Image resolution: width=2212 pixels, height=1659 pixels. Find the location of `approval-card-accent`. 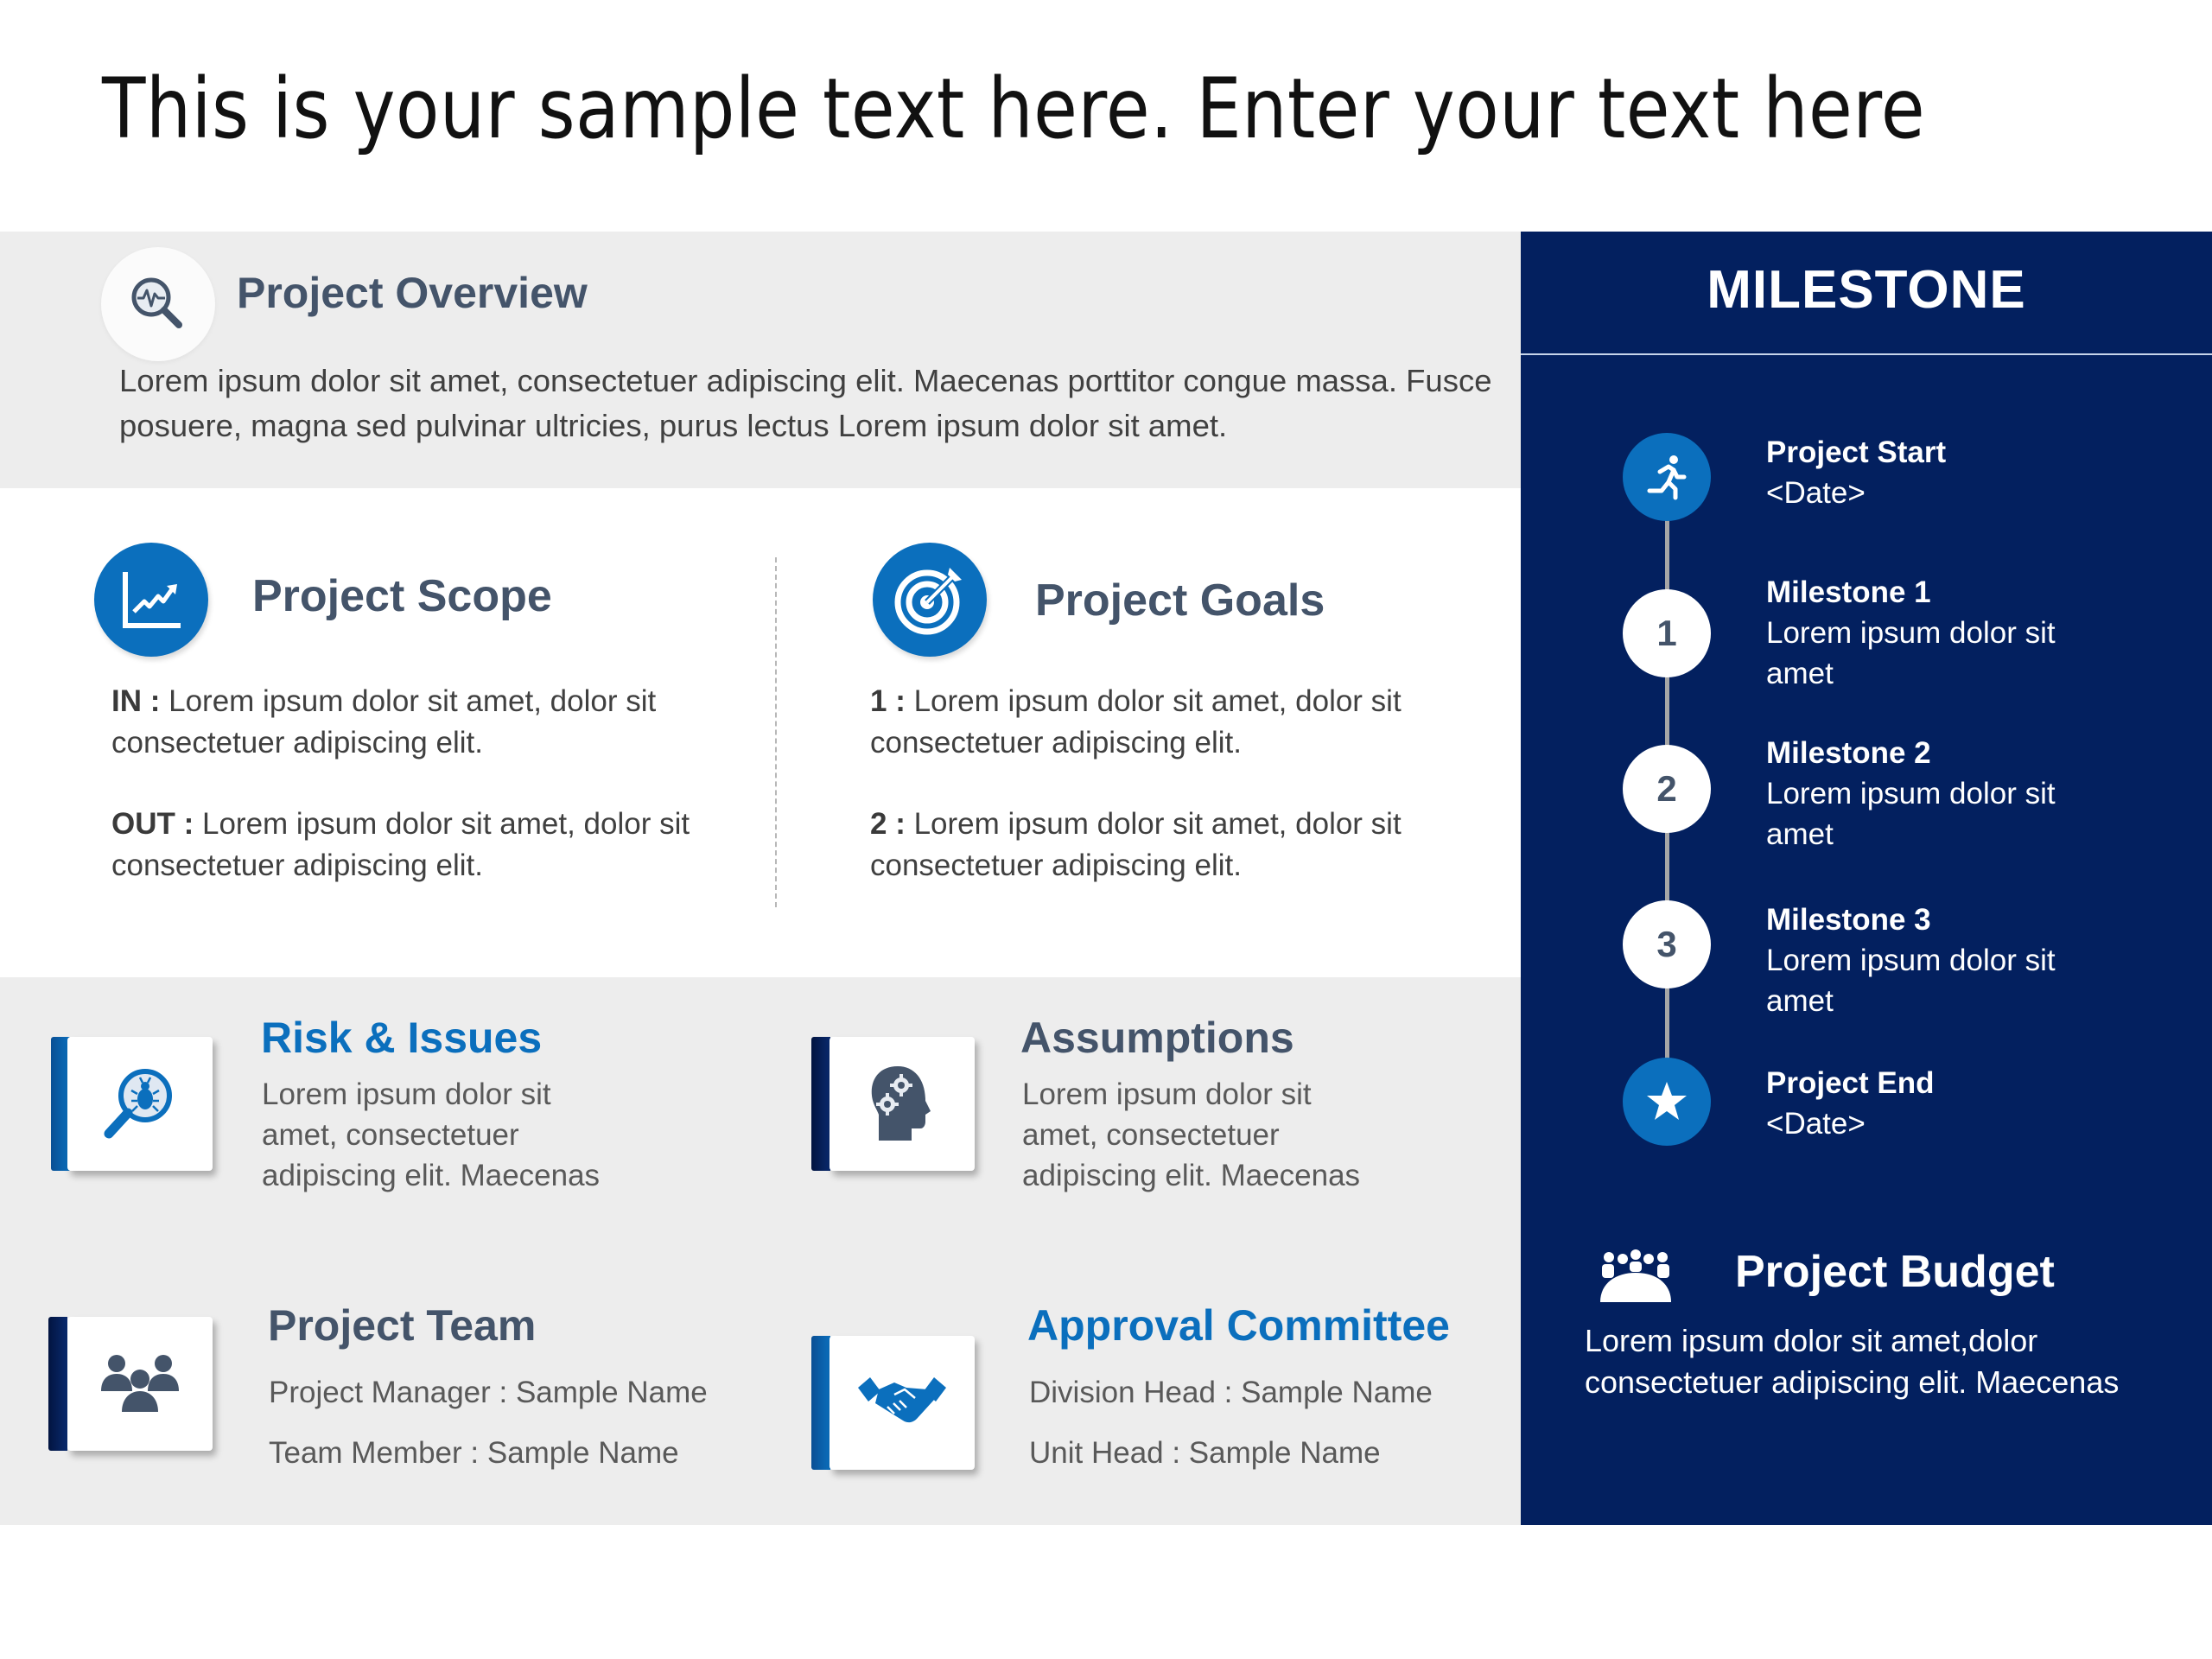

approval-card-accent is located at coordinates (820, 1403).